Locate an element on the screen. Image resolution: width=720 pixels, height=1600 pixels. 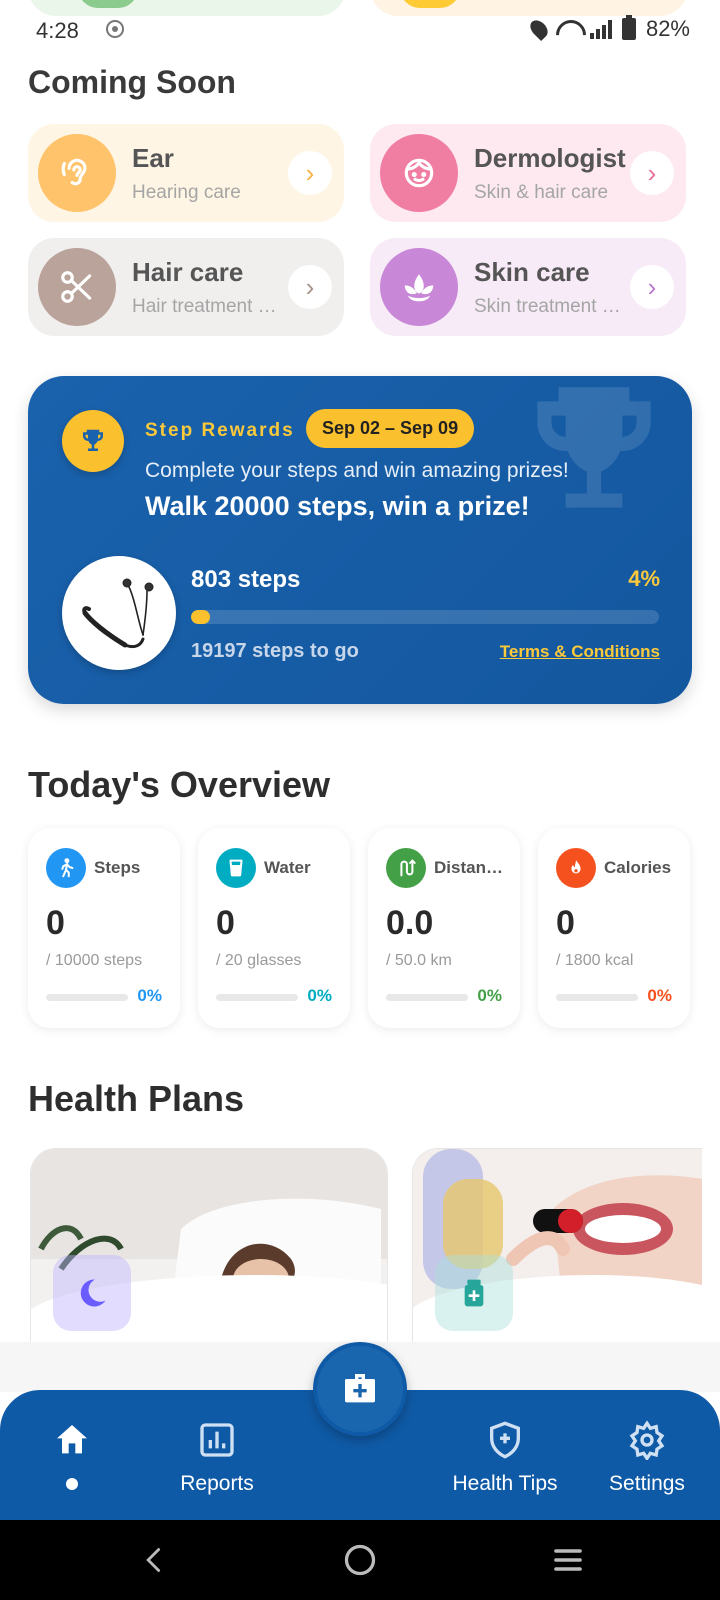
back-icon is located at coordinates (154, 1560).